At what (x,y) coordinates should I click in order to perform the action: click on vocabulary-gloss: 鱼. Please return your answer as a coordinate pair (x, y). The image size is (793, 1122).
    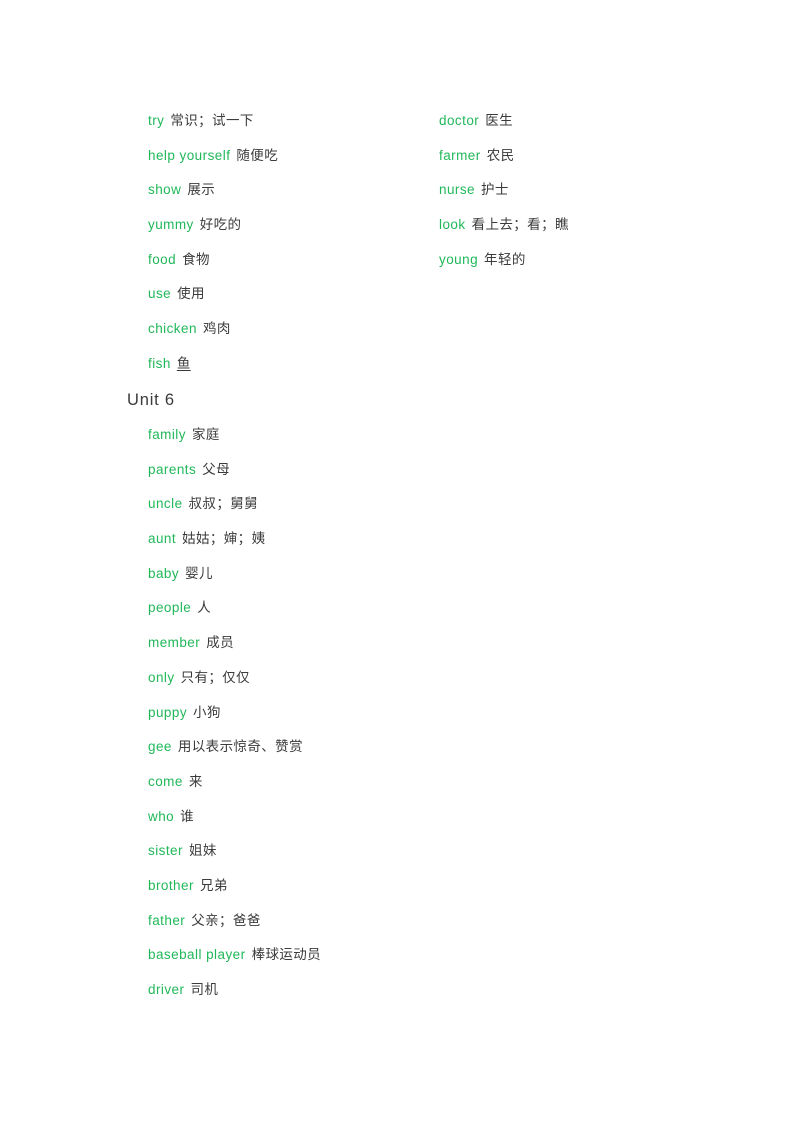
    Looking at the image, I should click on (183, 363).